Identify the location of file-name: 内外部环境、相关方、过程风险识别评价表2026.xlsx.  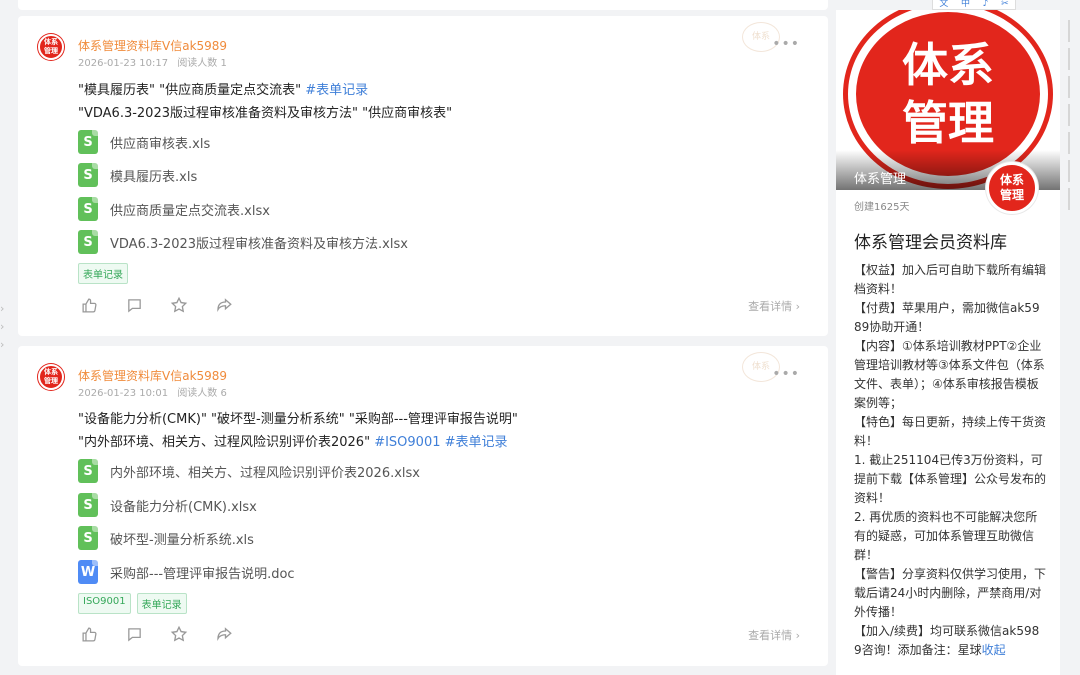
(265, 473).